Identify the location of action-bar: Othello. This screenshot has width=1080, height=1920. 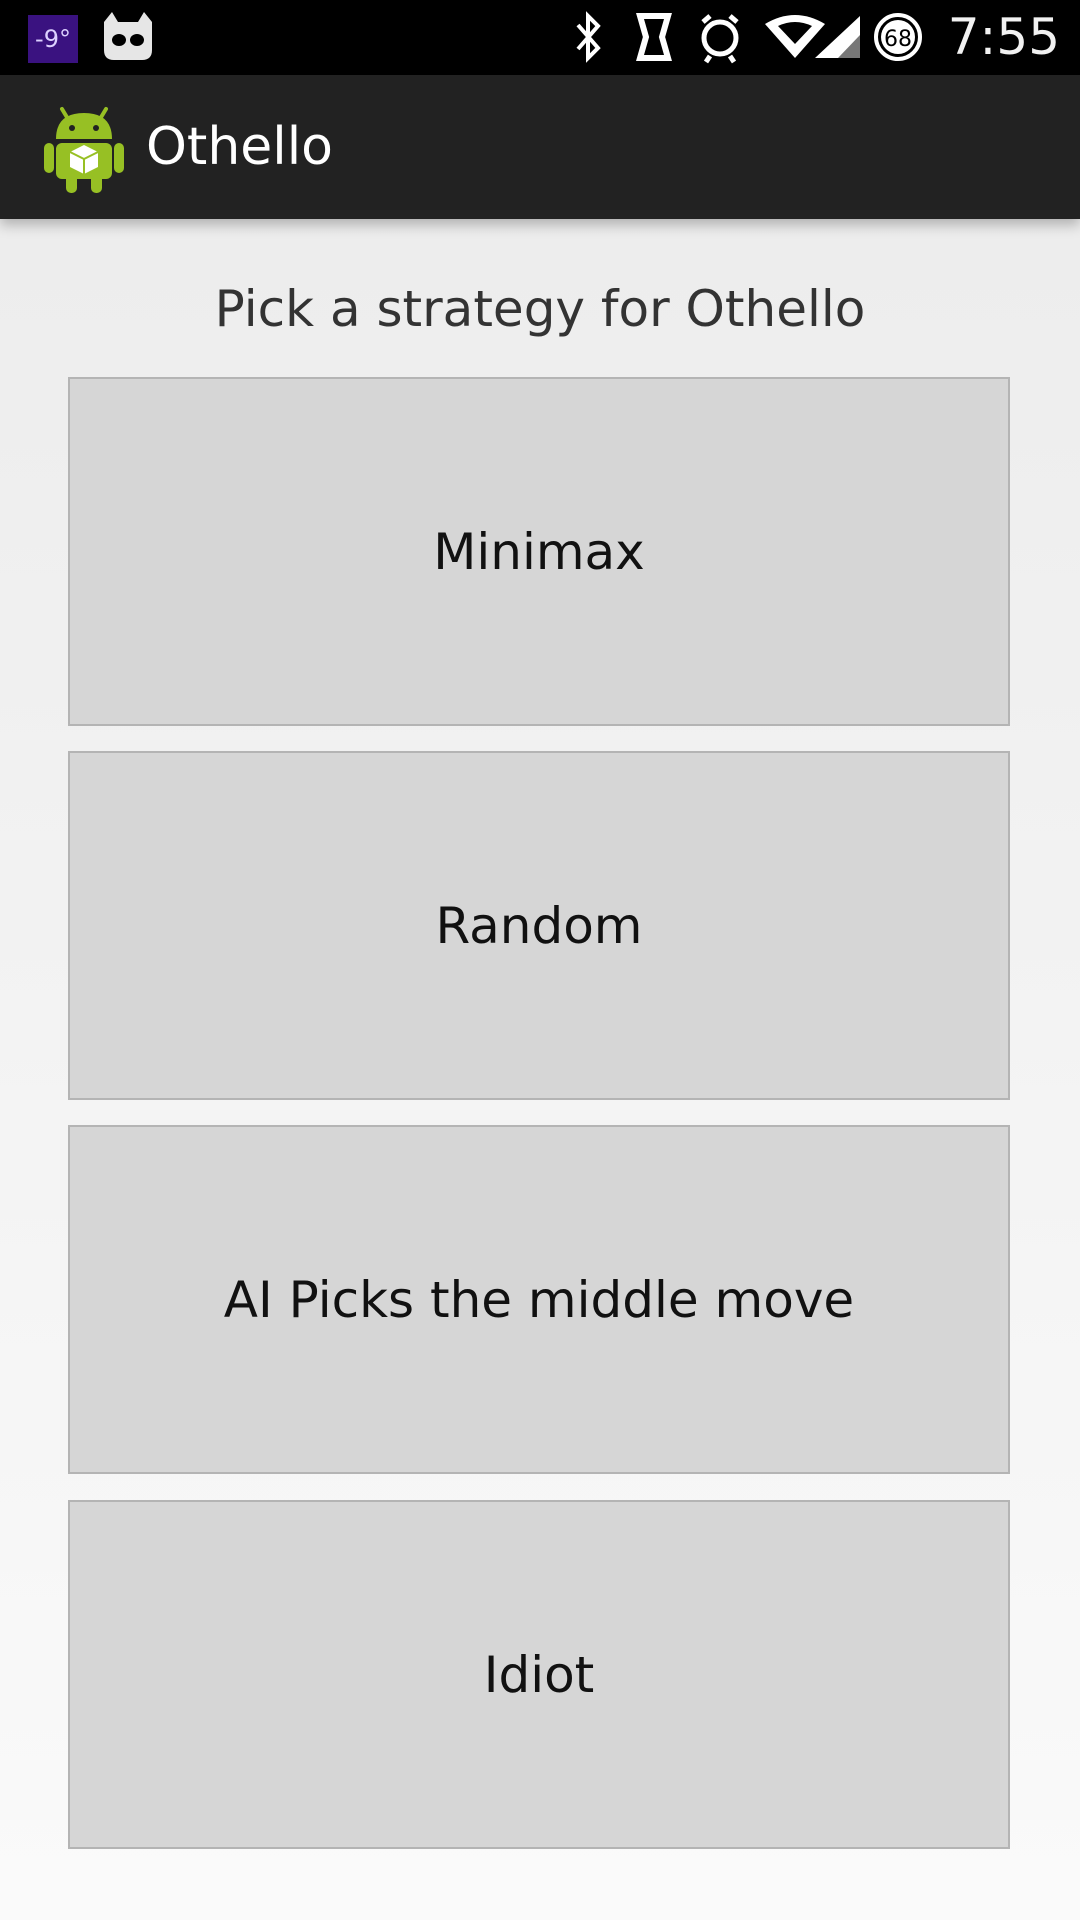
(540, 147).